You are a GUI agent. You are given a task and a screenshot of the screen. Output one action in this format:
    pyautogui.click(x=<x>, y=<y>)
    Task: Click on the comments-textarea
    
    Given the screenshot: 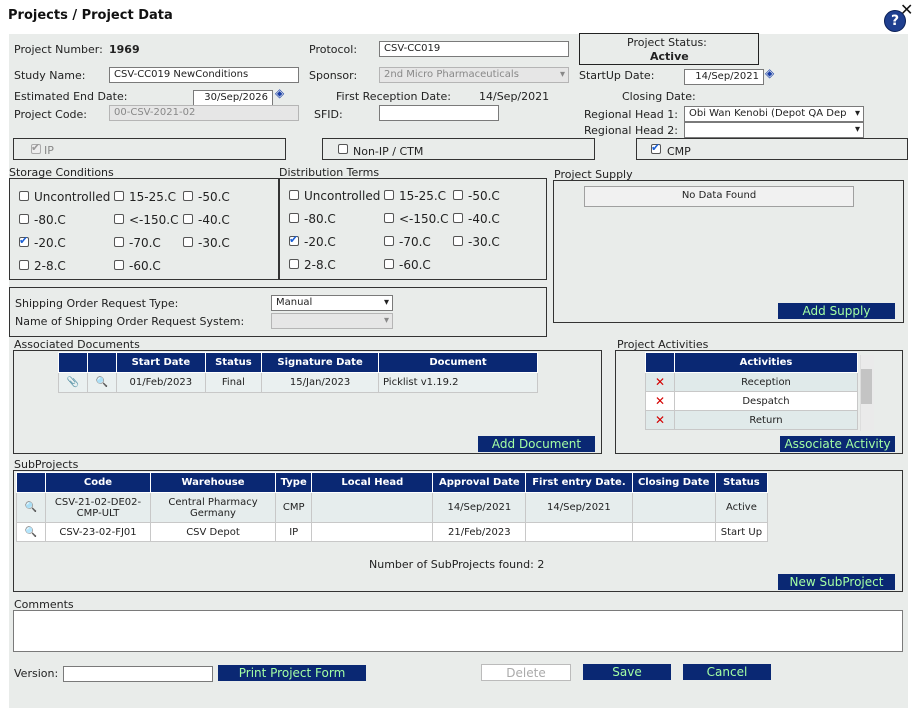 What is the action you would take?
    pyautogui.click(x=458, y=631)
    